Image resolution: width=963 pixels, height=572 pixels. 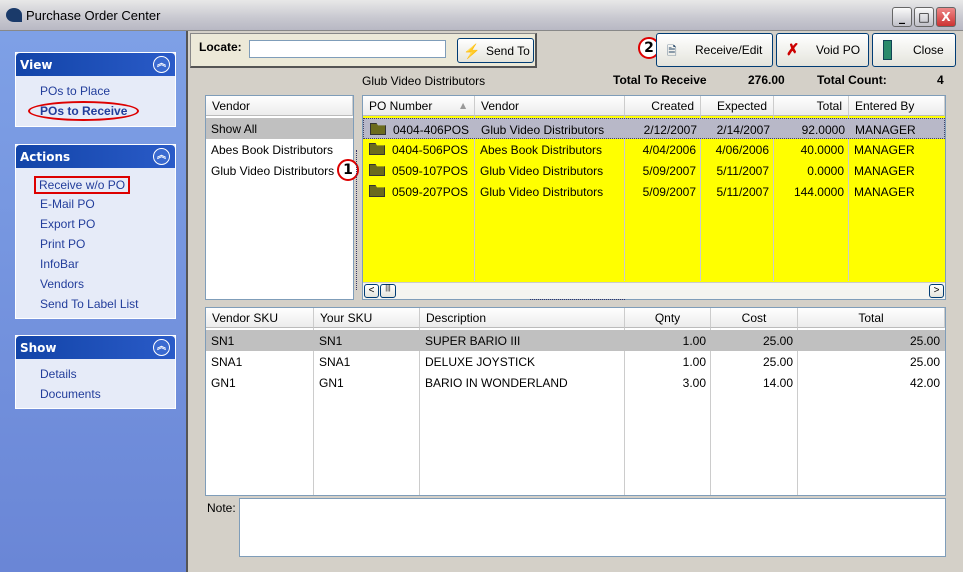 I want to click on column-header: Vendor SKU, so click(x=260, y=318).